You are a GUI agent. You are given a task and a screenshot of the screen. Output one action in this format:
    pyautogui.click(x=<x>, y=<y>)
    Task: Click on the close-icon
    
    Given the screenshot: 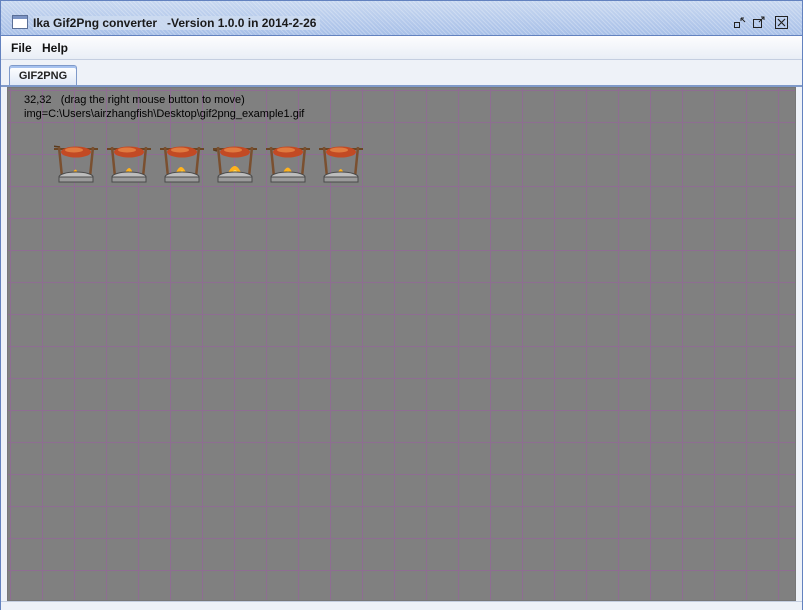 What is the action you would take?
    pyautogui.click(x=781, y=22)
    